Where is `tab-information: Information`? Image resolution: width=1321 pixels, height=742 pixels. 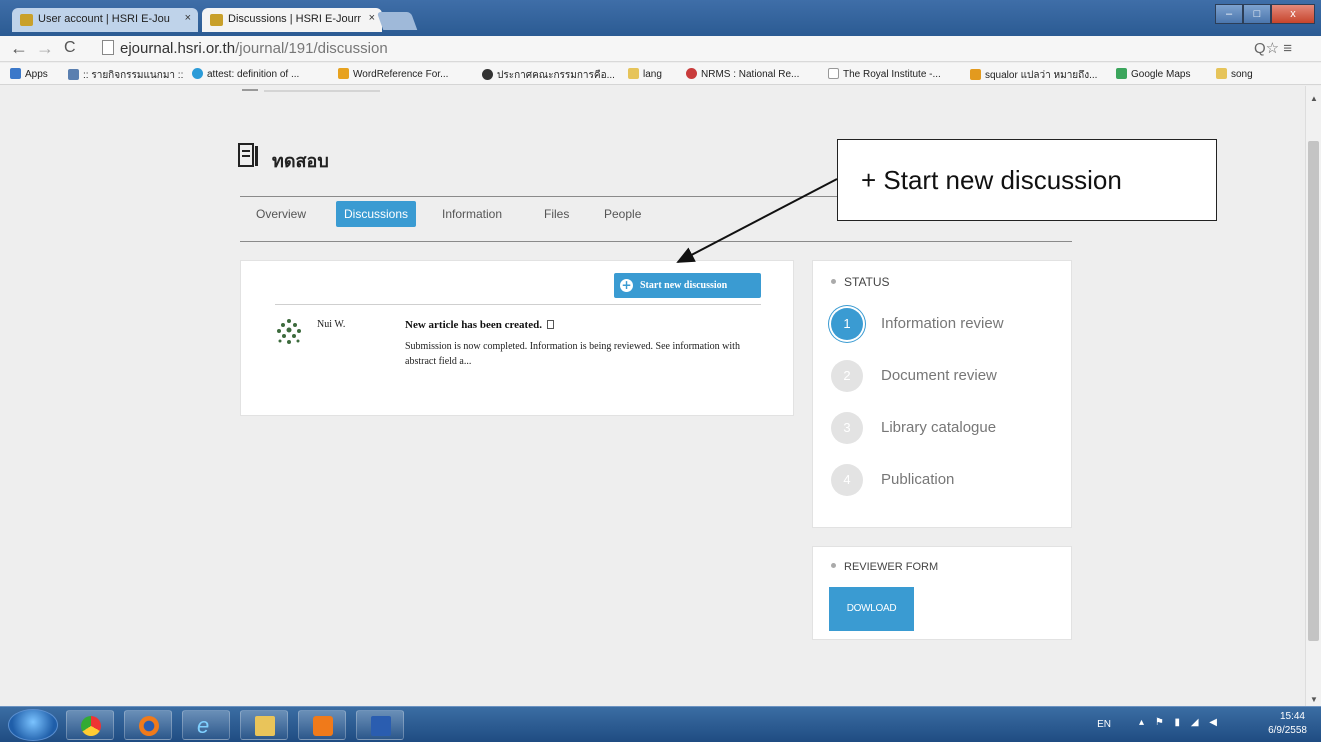
tab-information: Information is located at coordinates (472, 214).